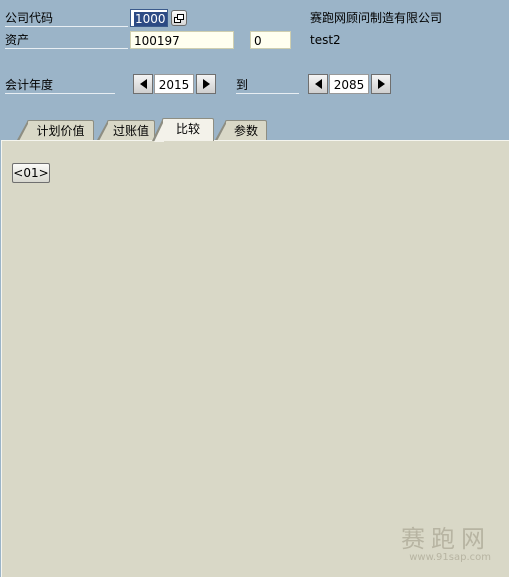  I want to click on tab-label: 计划价值, so click(60, 131).